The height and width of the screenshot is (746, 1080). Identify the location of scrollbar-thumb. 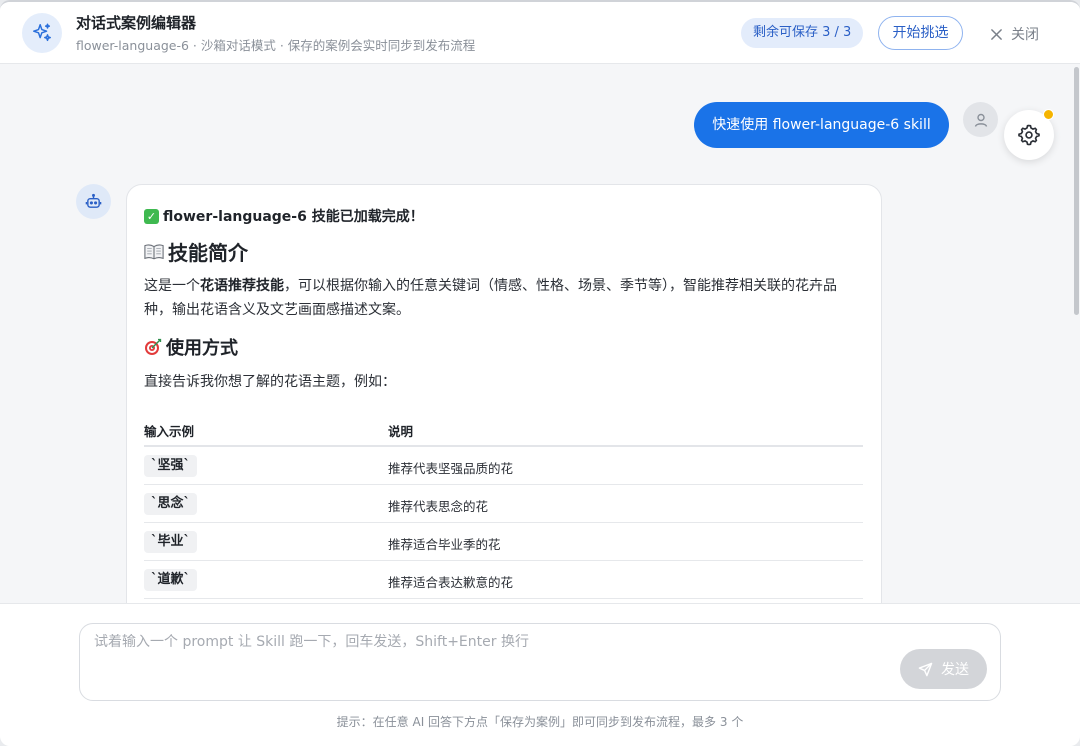
(1076, 191).